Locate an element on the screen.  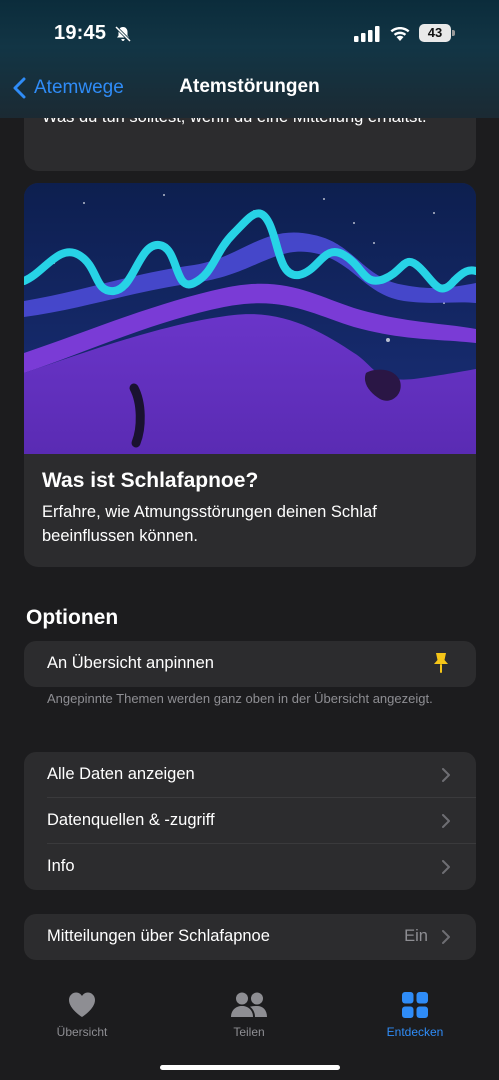
header: 19:45 43 Atemwege Atemstörungen is located at coordinates (249, 59).